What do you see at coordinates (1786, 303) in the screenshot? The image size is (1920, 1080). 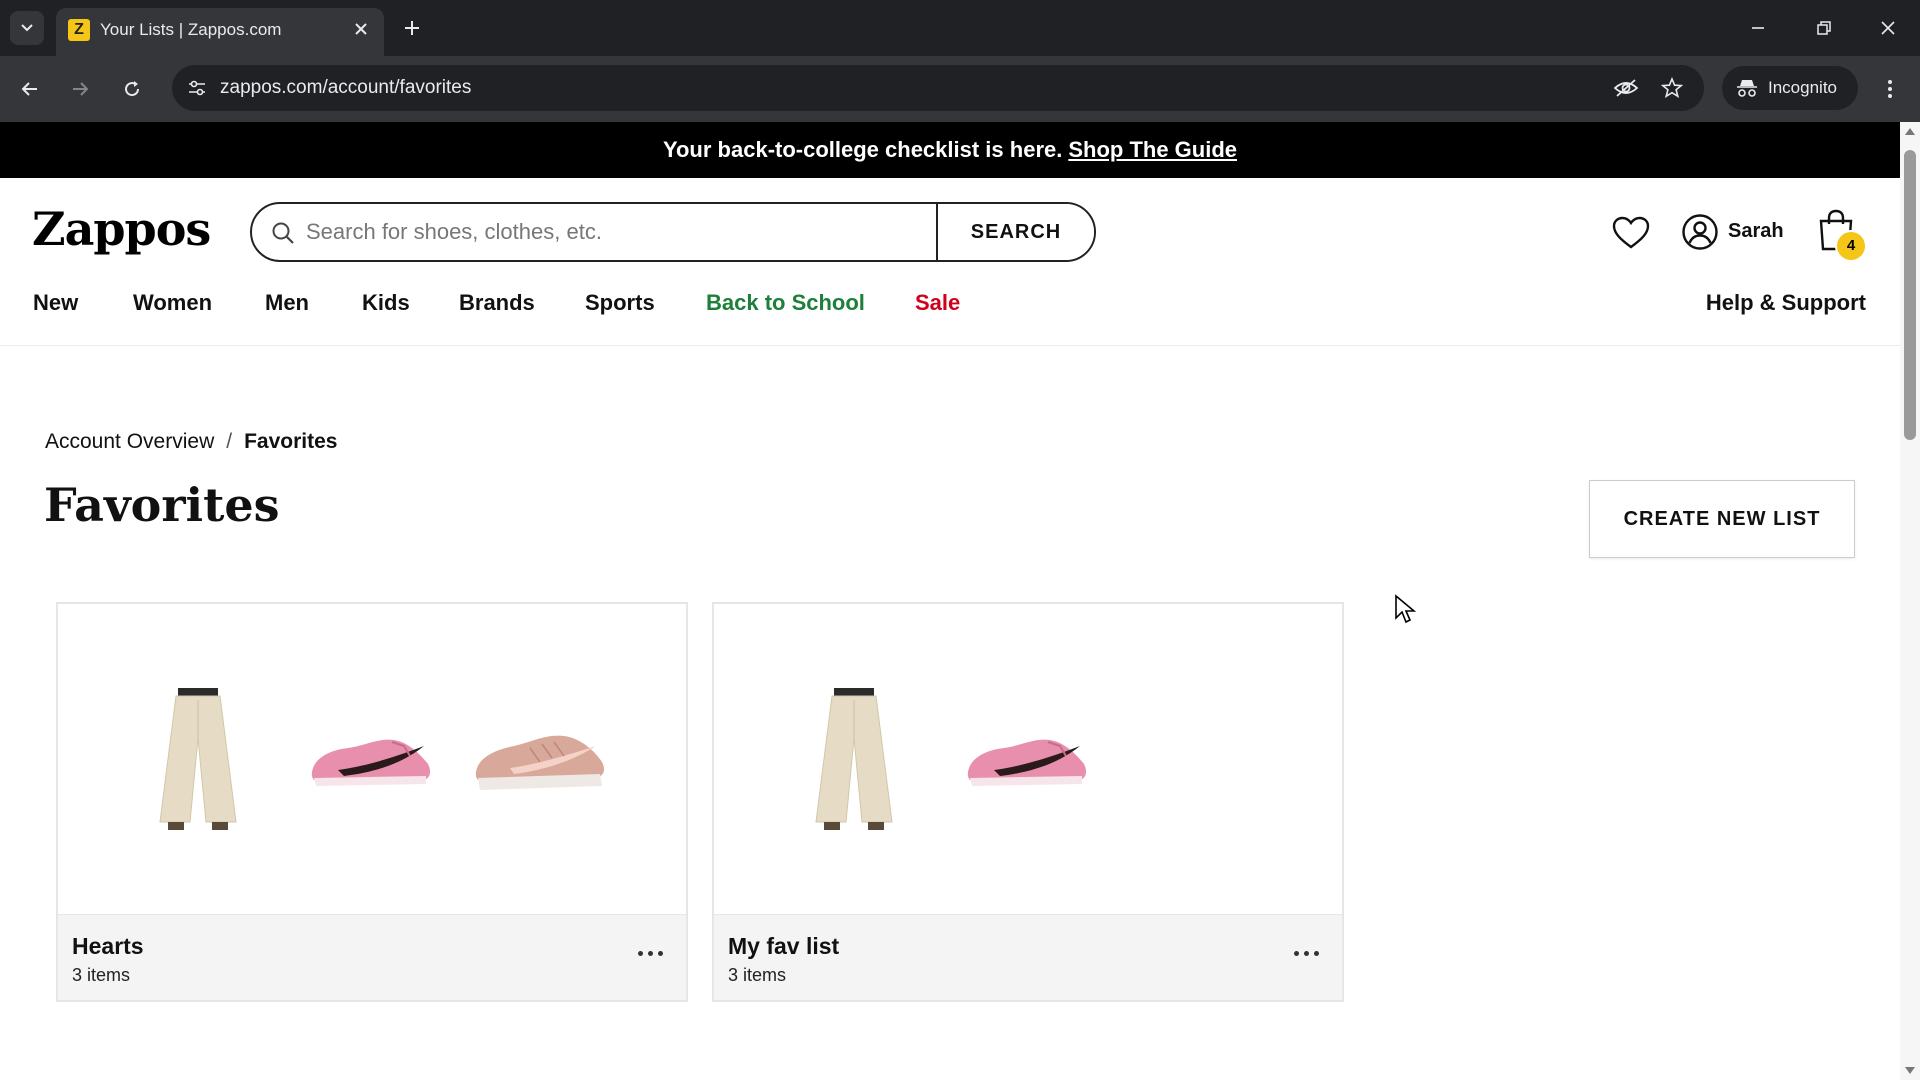 I see `help-support-link: Help & Support` at bounding box center [1786, 303].